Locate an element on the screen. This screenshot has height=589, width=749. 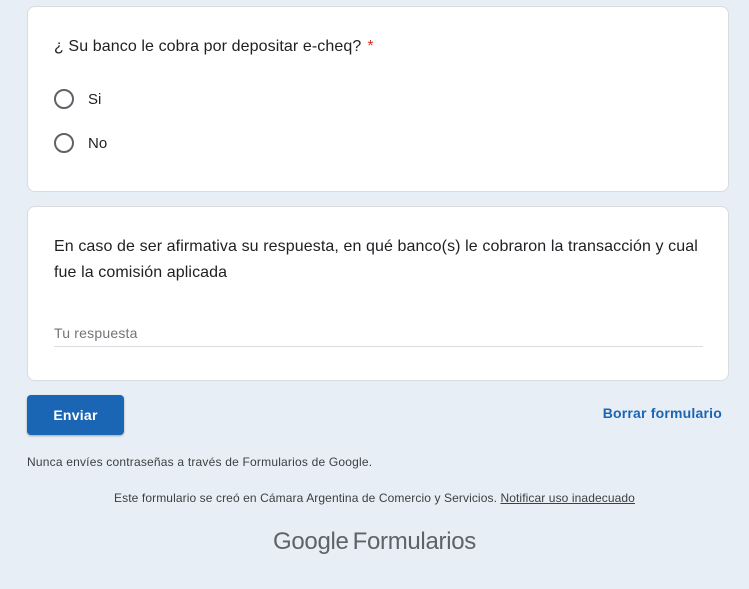
clear-form-link: Borrar formulario is located at coordinates (662, 413).